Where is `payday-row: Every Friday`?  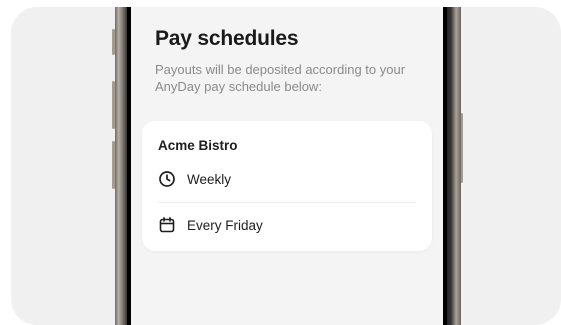
payday-row: Every Friday is located at coordinates (210, 225).